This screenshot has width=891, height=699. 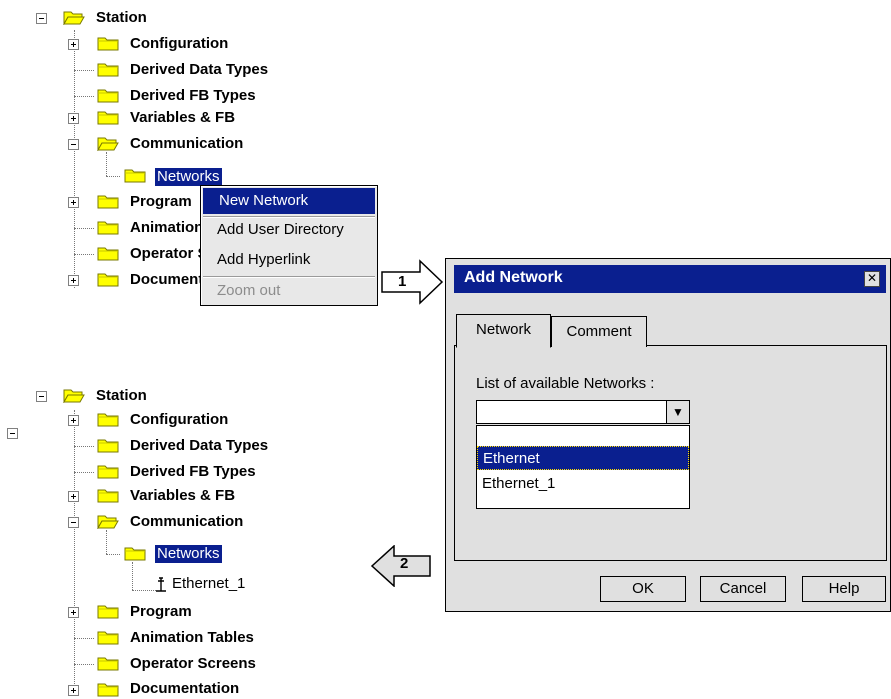 What do you see at coordinates (402, 281) in the screenshot?
I see `callout-1-label: 1` at bounding box center [402, 281].